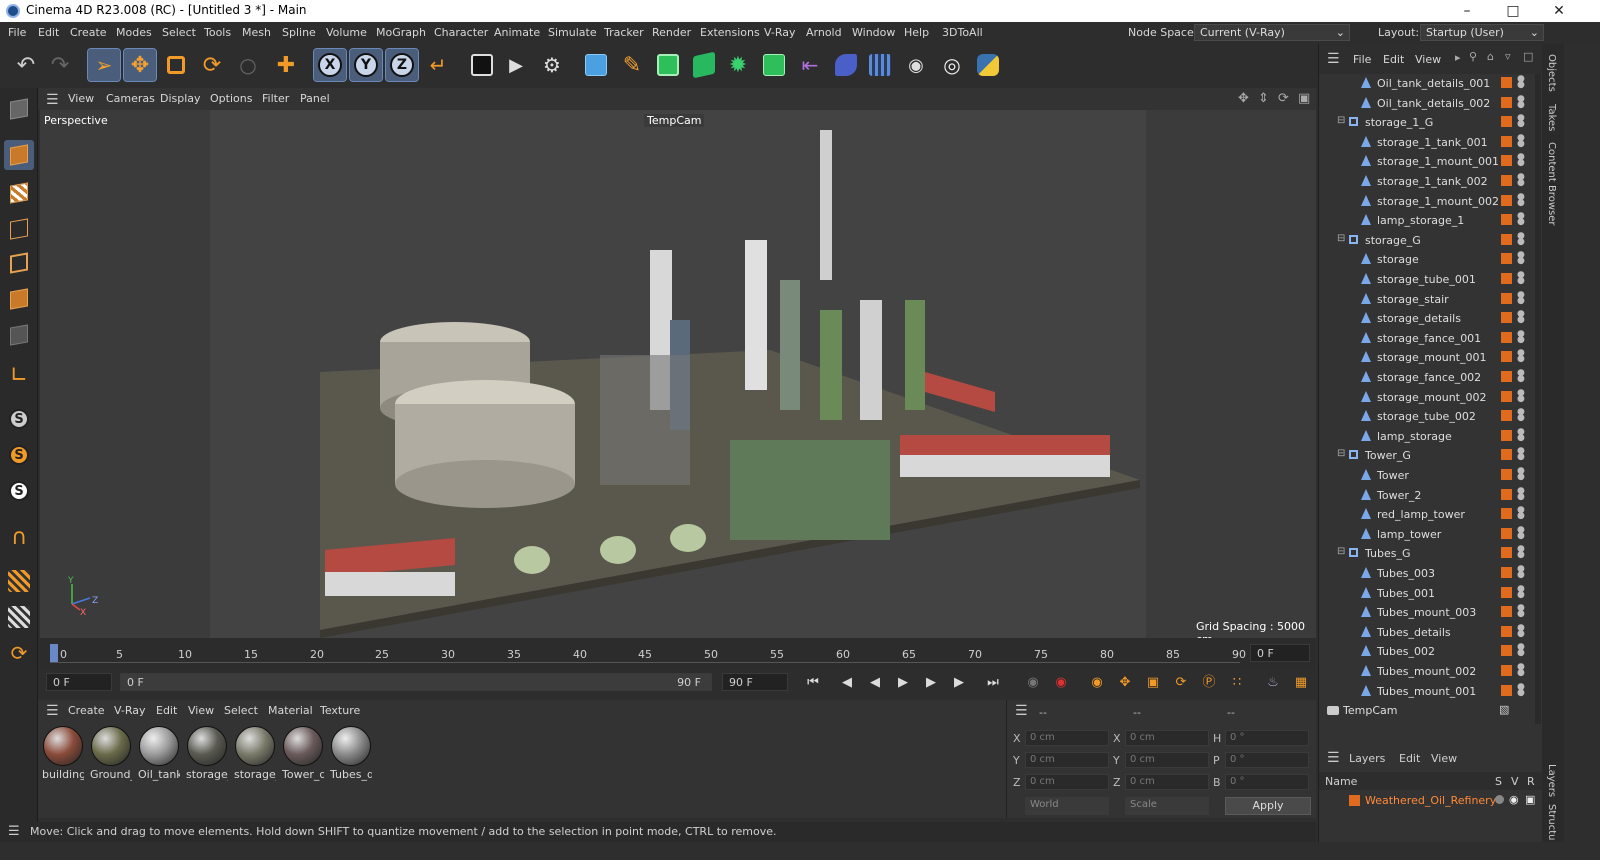 The height and width of the screenshot is (860, 1600). What do you see at coordinates (60, 65) in the screenshot?
I see `redo-button: ↷` at bounding box center [60, 65].